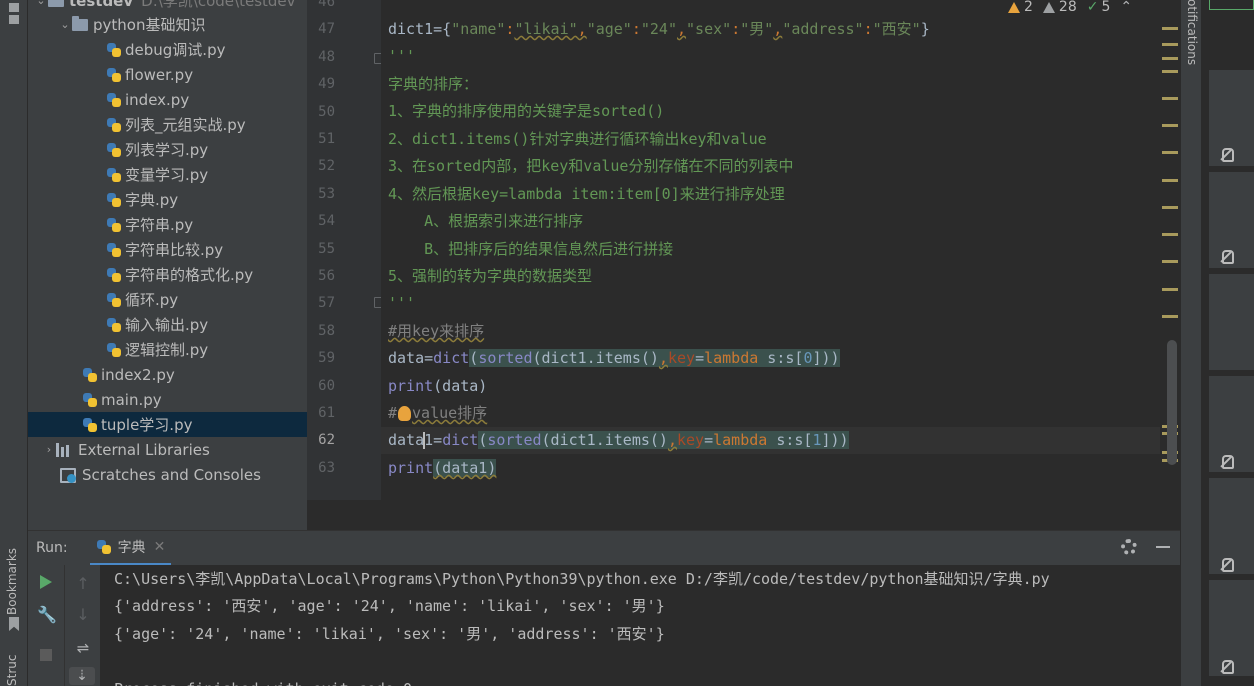 This screenshot has height=686, width=1254. Describe the element at coordinates (438, 386) in the screenshot. I see `code-line-60: print(data)` at that location.